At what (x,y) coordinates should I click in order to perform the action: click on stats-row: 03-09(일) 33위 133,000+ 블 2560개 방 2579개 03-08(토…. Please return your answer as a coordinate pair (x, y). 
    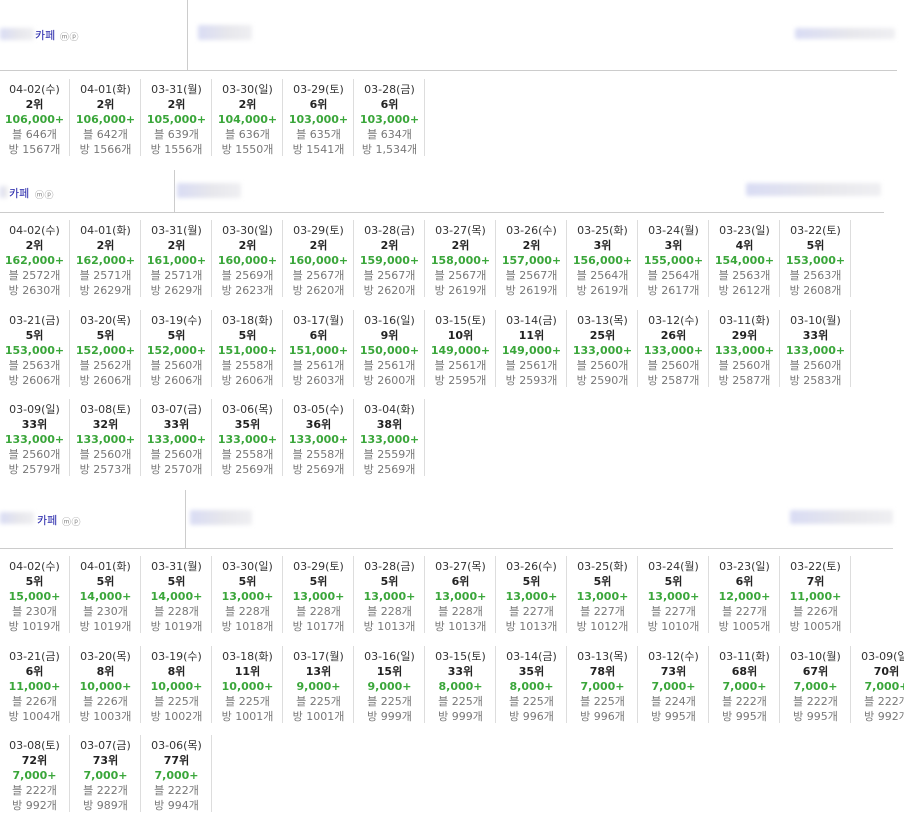
    Looking at the image, I should click on (213, 437).